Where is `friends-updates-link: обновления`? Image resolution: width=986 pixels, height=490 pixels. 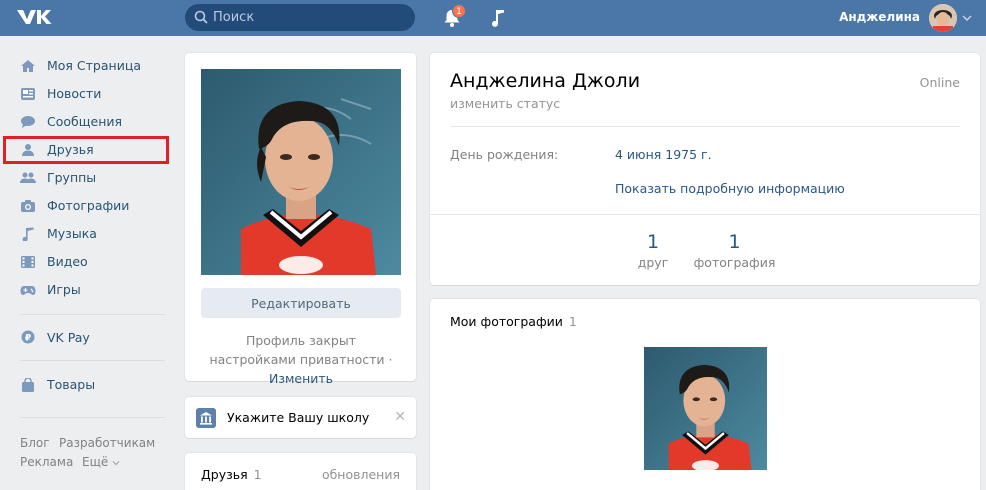
friends-updates-link: обновления is located at coordinates (361, 474).